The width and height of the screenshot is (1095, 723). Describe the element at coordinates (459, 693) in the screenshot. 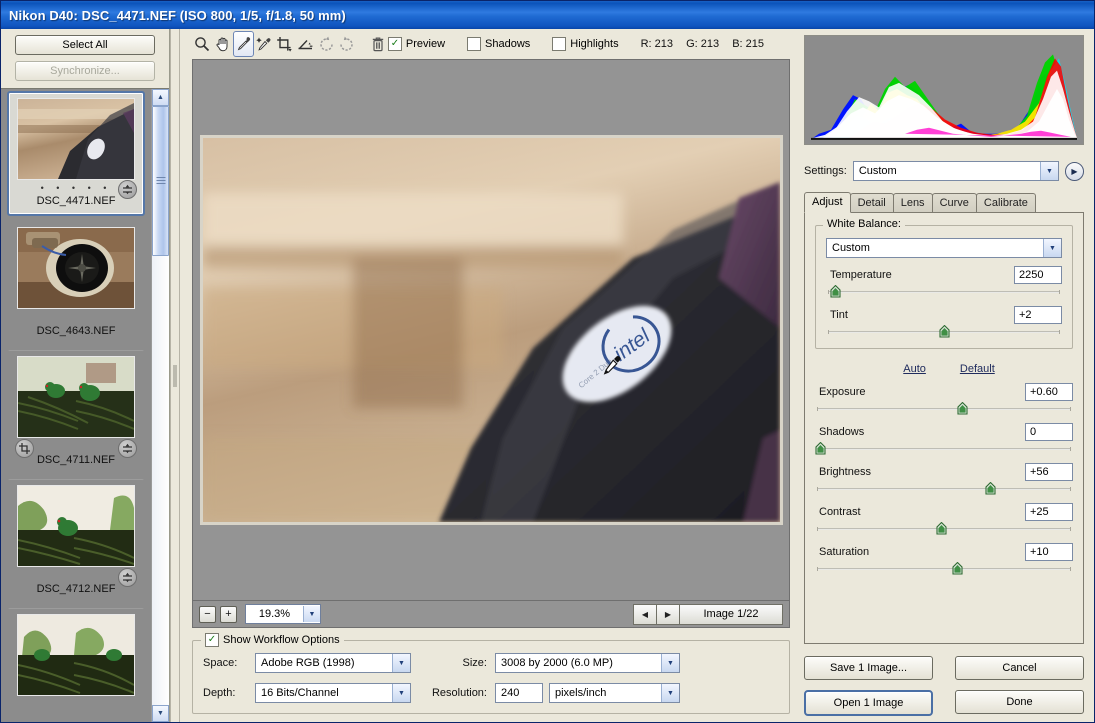

I see `resolution-label: Resolution:` at that location.